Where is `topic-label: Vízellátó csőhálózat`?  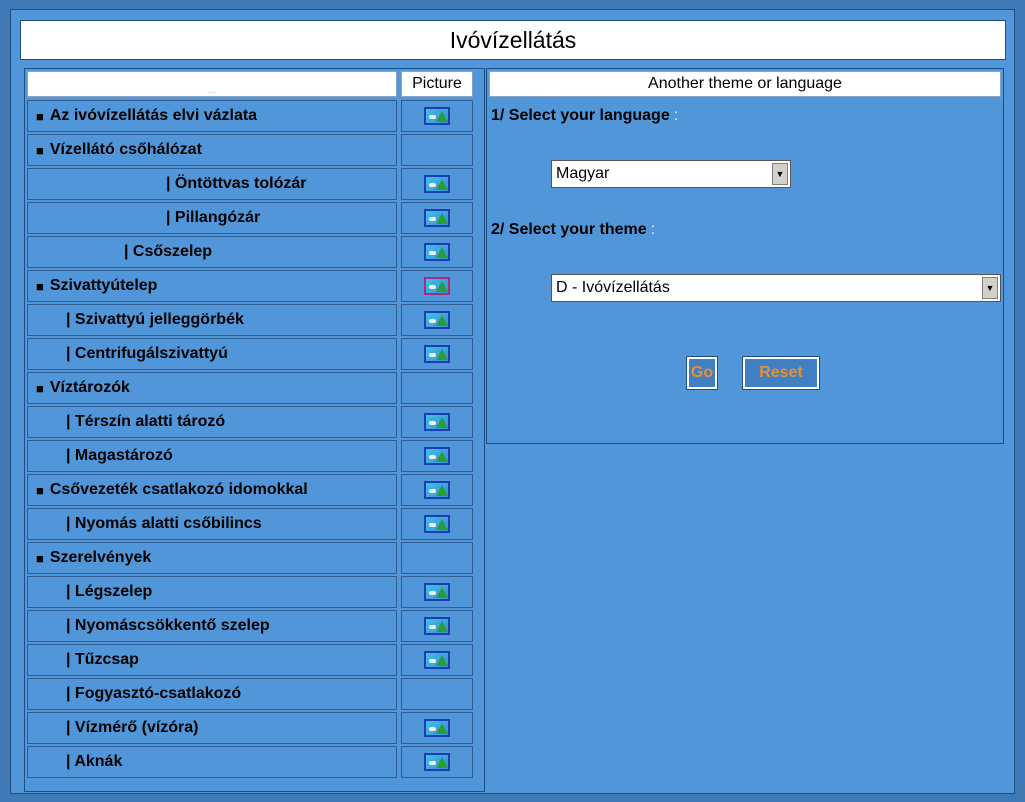 topic-label: Vízellátó csőhálózat is located at coordinates (125, 149).